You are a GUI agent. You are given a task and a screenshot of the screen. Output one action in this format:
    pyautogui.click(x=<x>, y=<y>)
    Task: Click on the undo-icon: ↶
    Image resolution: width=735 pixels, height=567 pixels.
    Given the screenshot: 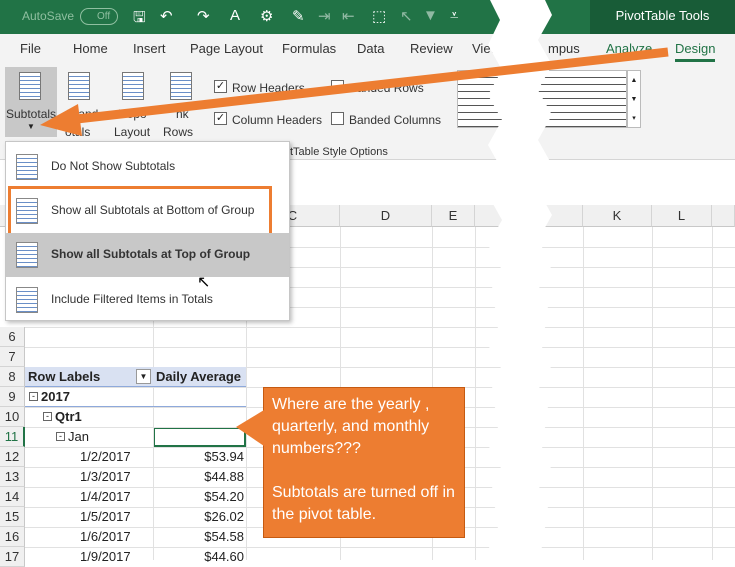 What is the action you would take?
    pyautogui.click(x=166, y=16)
    